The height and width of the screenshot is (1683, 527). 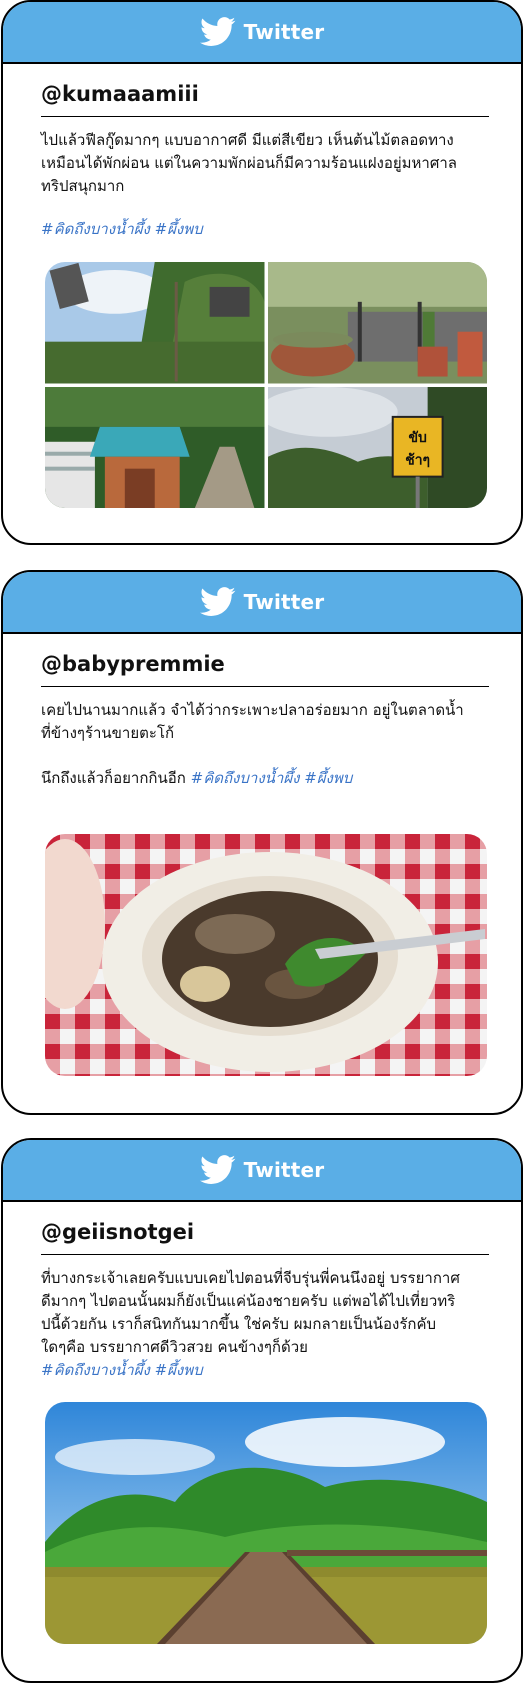 I want to click on tweet-line: ใดๆคือ บรรยากาศดีวิวสวย คนข้างๆก็ด้วย, so click(x=174, y=1347).